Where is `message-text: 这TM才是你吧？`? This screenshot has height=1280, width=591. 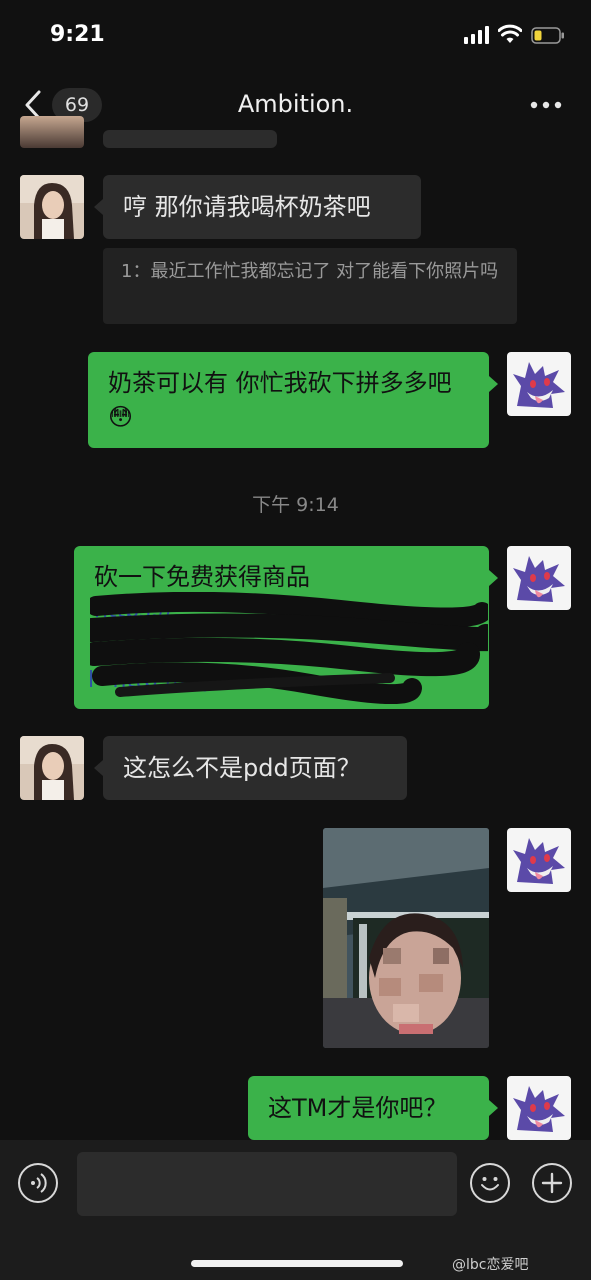 message-text: 这TM才是你吧？ is located at coordinates (358, 1108).